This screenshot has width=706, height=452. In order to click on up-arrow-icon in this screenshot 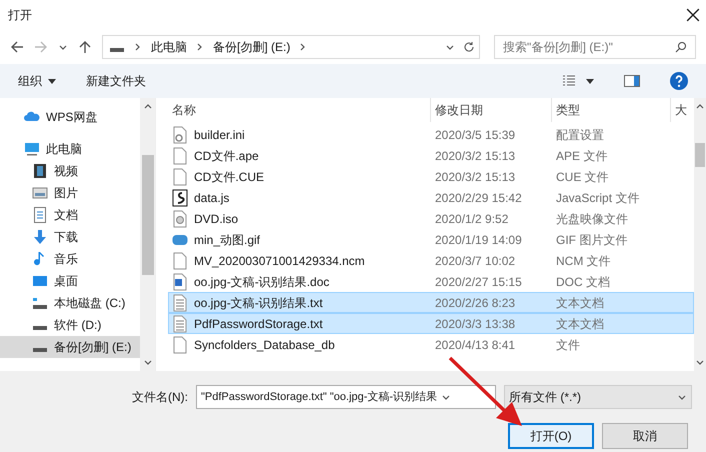, I will do `click(85, 47)`.